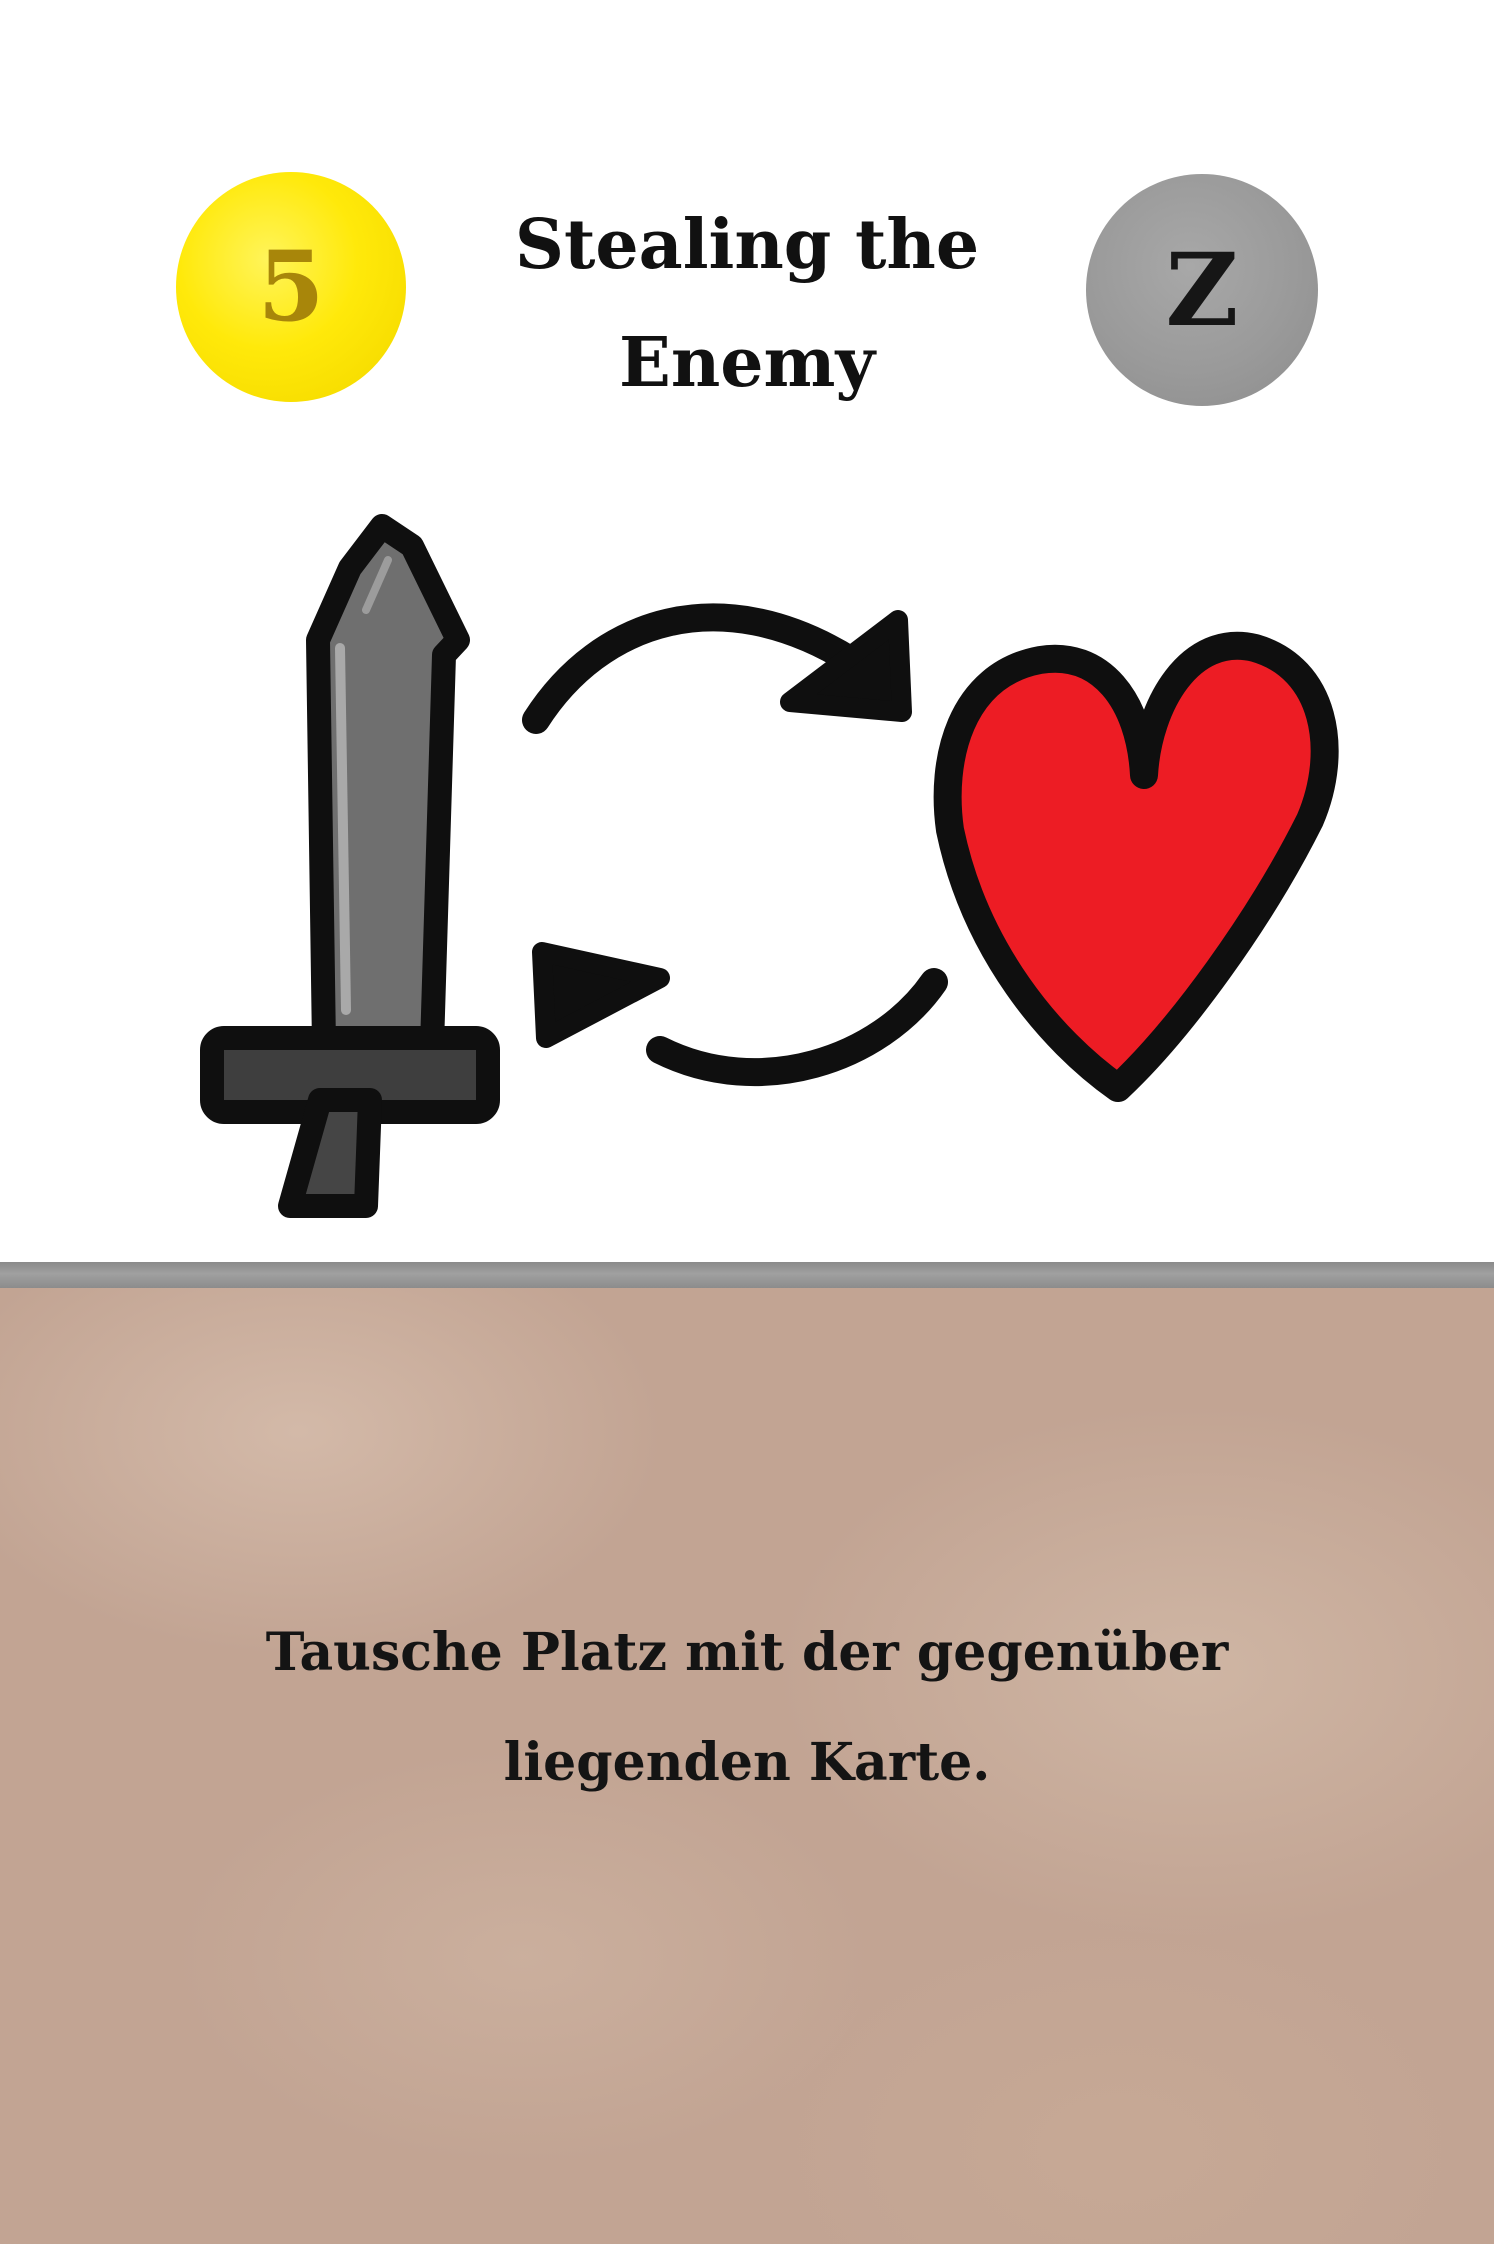 This screenshot has height=2244, width=1494. Describe the element at coordinates (735, 845) in the screenshot. I see `swap-arrows-icon` at that location.